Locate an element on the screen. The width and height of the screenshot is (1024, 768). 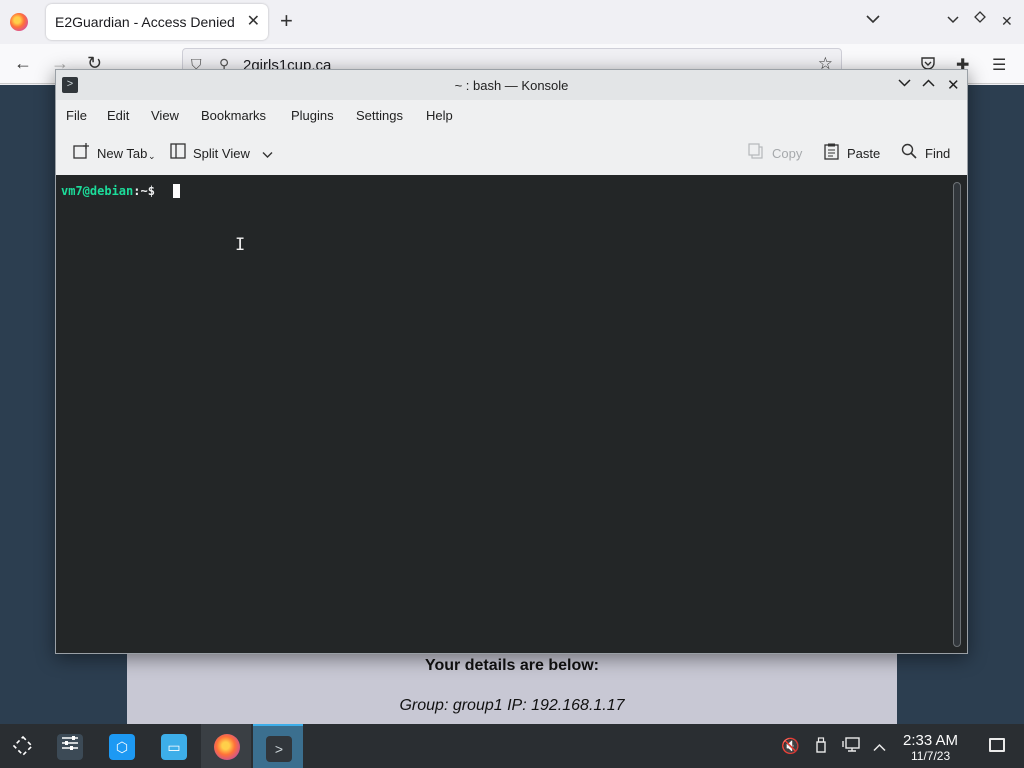
new-tab-button: New Tab is located at coordinates (122, 153).